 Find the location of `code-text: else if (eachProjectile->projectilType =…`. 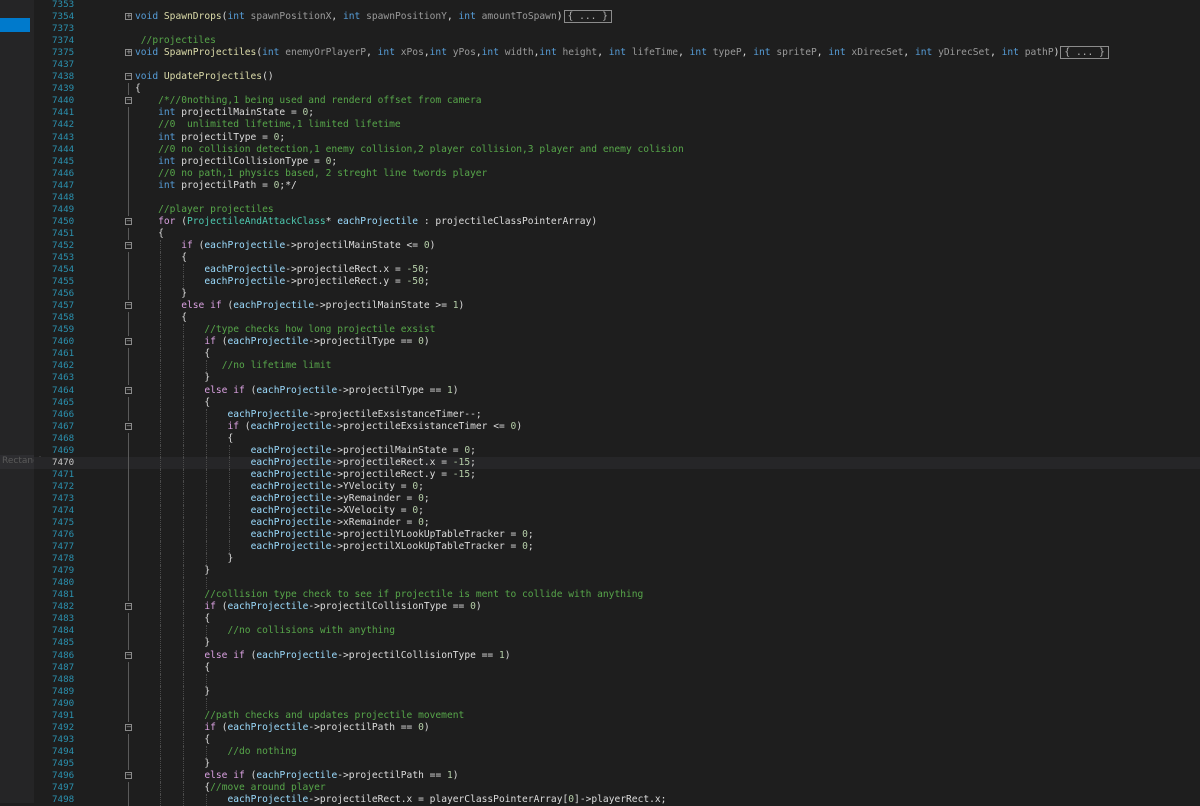

code-text: else if (eachProjectile->projectilType =… is located at coordinates (331, 391).